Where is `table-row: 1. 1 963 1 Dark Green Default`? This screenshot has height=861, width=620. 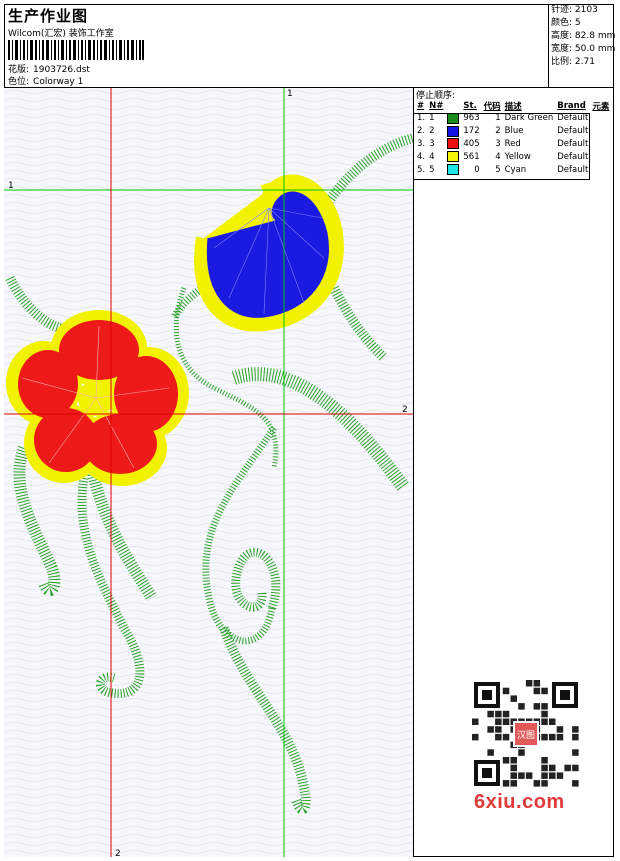
table-row: 1. 1 963 1 Dark Green Default is located at coordinates (513, 118).